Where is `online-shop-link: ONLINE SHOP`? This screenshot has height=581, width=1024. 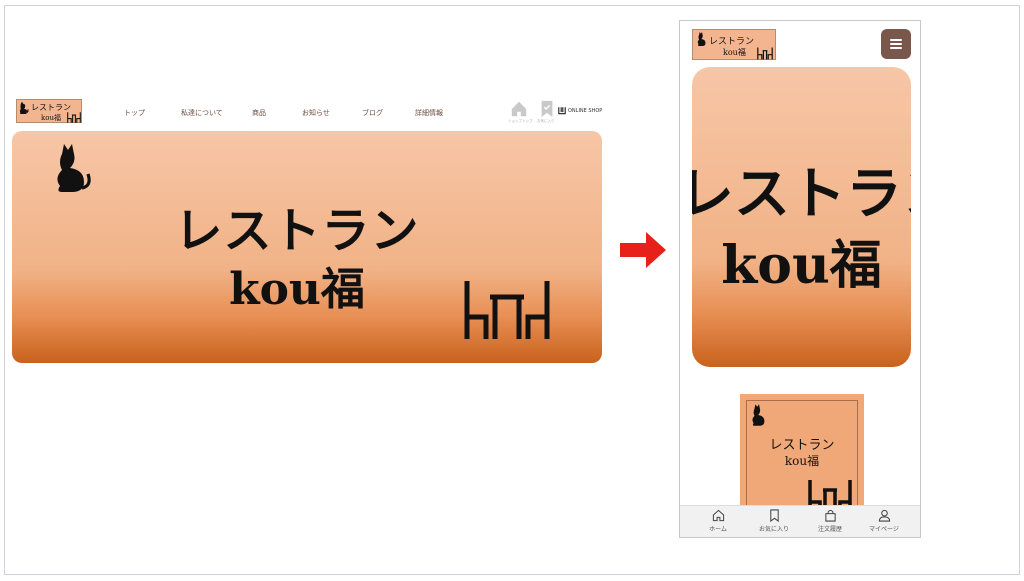 online-shop-link: ONLINE SHOP is located at coordinates (585, 111).